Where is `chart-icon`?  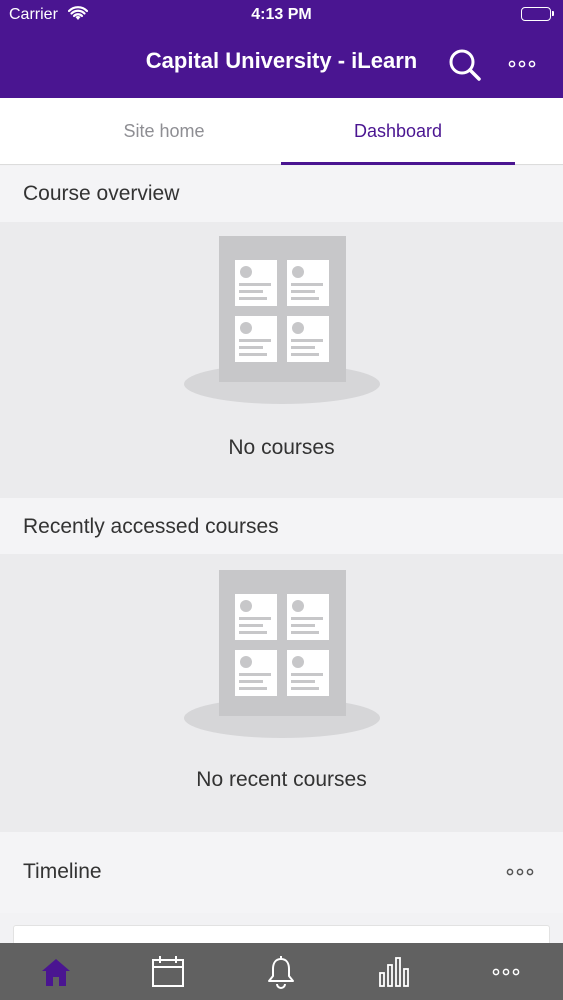
chart-icon is located at coordinates (394, 971).